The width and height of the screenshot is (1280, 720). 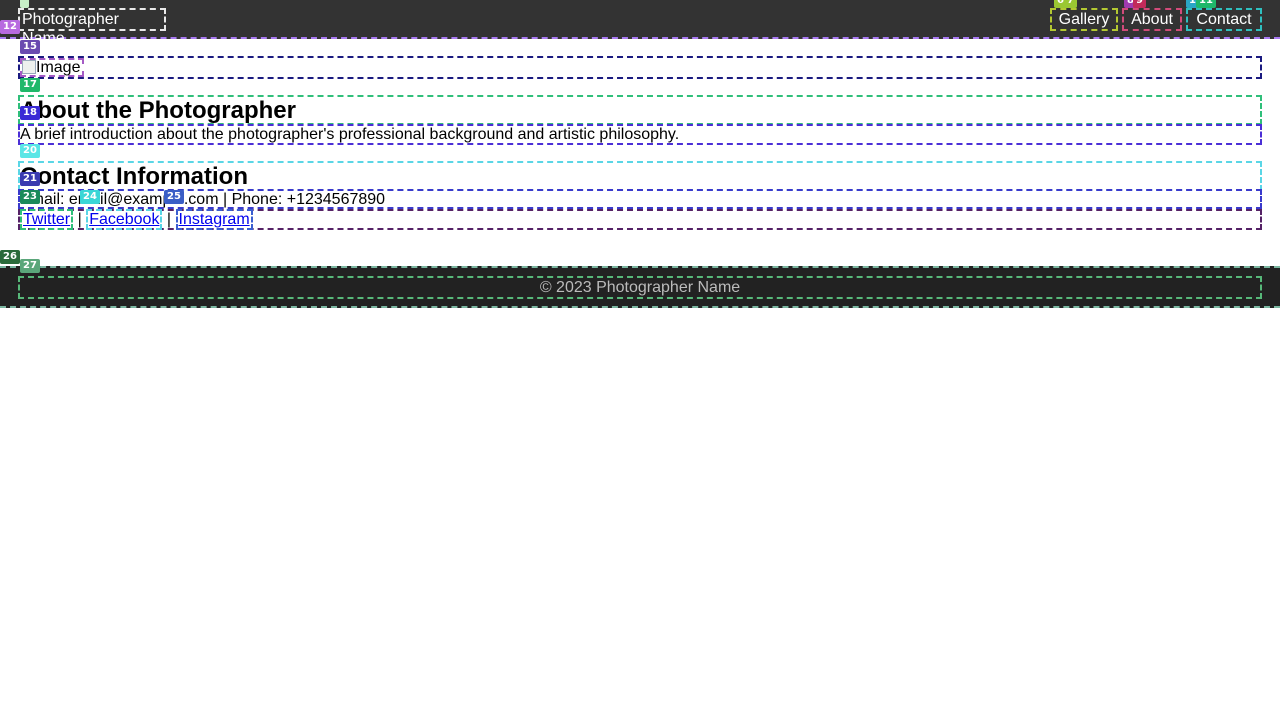 I want to click on badge-18: 18, so click(x=30, y=113).